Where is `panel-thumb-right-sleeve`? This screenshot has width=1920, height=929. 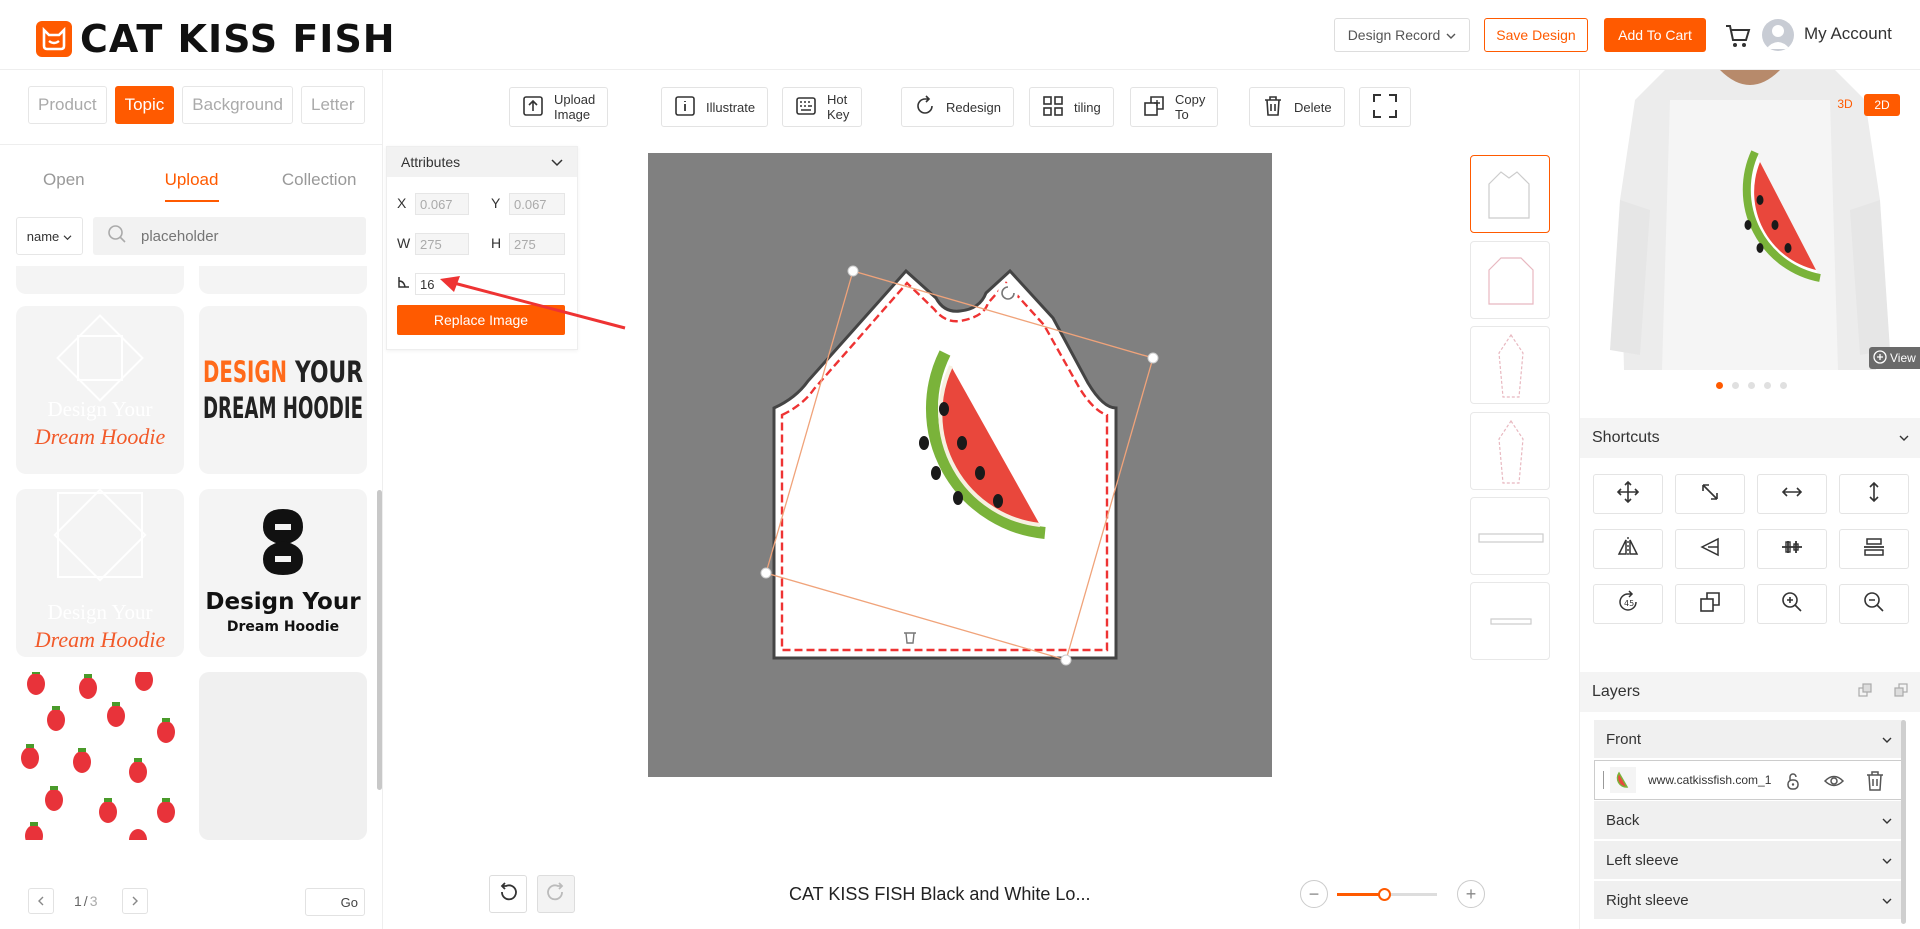 panel-thumb-right-sleeve is located at coordinates (1510, 451).